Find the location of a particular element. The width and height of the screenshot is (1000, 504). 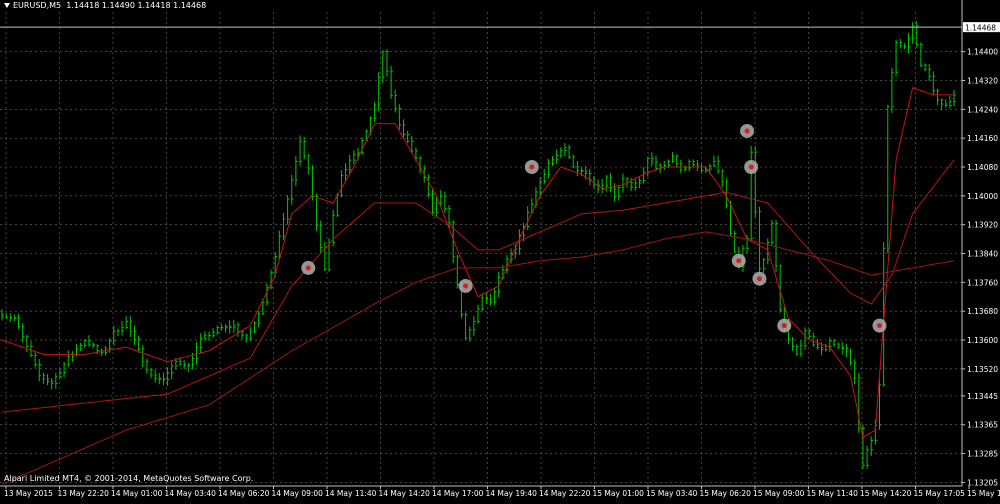

x-tick-label: 15 May 09:00 is located at coordinates (779, 493).